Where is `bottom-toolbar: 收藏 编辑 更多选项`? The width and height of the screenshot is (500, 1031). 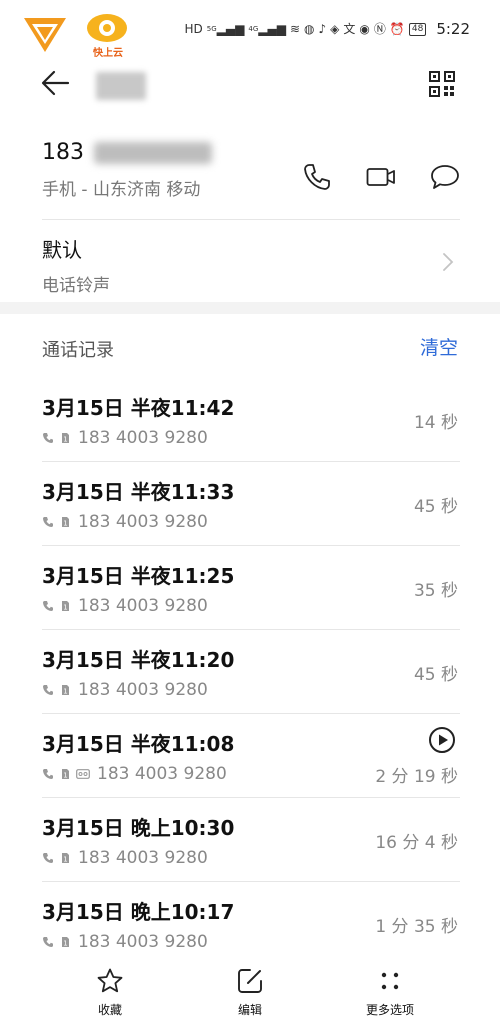 bottom-toolbar: 收藏 编辑 更多选项 is located at coordinates (250, 998).